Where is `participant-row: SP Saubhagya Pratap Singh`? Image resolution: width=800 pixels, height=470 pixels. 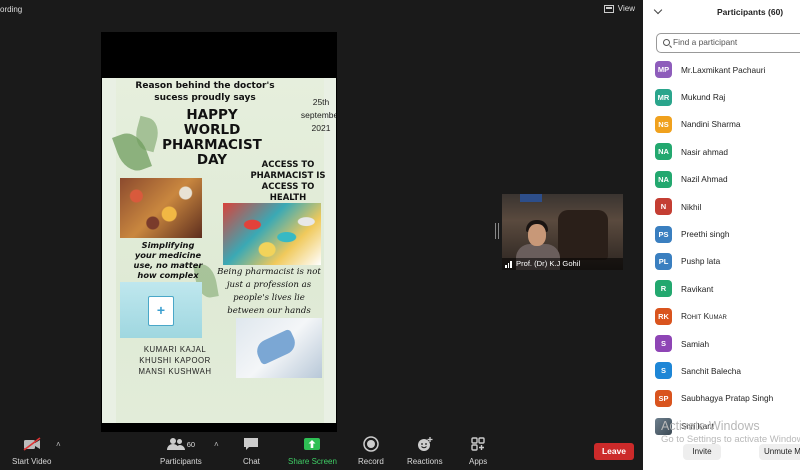 participant-row: SP Saubhagya Pratap Singh is located at coordinates (721, 398).